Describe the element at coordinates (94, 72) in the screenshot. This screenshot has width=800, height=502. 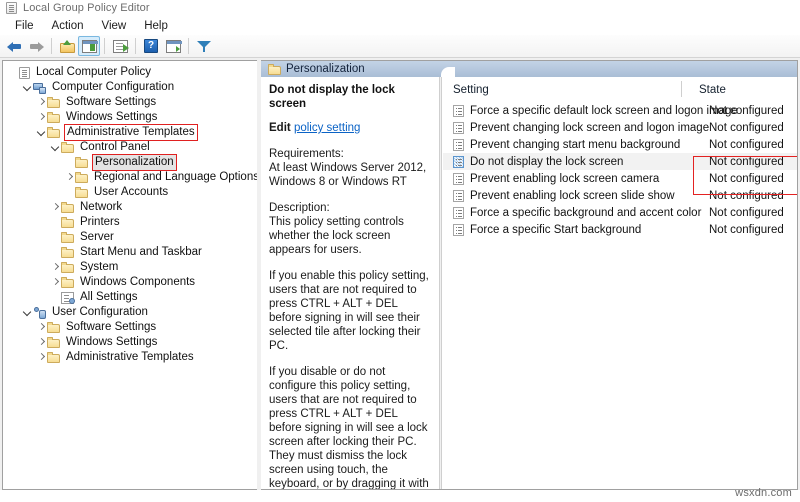
I see `tree-node-label: Local Computer Policy` at that location.